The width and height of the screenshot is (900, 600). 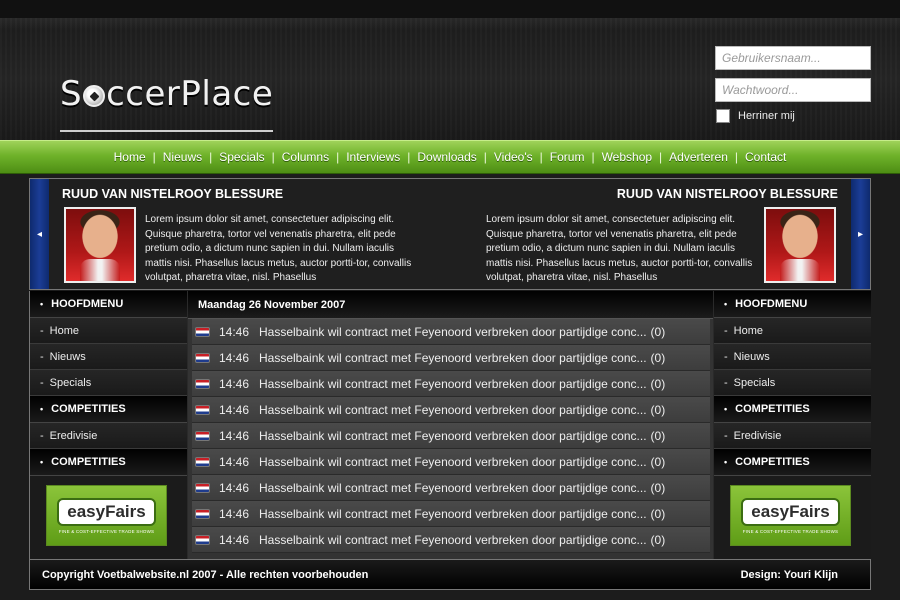 I want to click on nav-item-nieuws: Nieuws, so click(x=182, y=157).